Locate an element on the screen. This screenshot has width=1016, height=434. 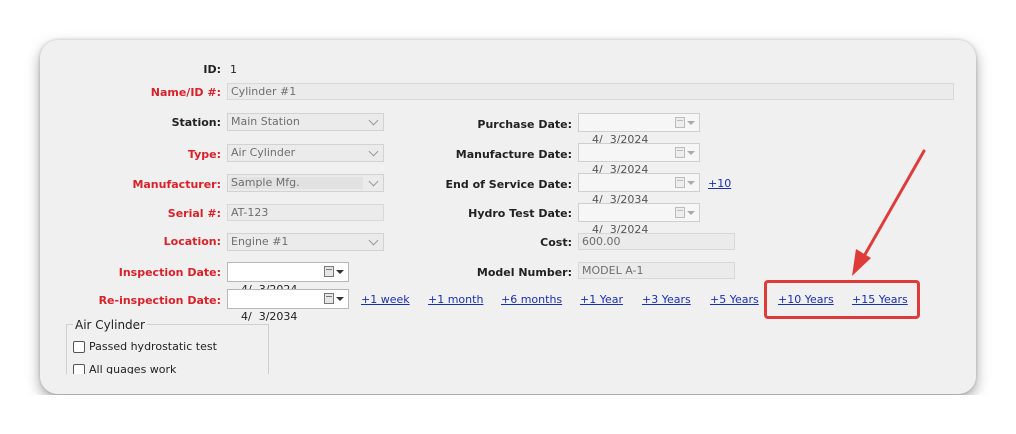
hydrostatic-checkbox-label: Passed hydrostatic test is located at coordinates (153, 346).